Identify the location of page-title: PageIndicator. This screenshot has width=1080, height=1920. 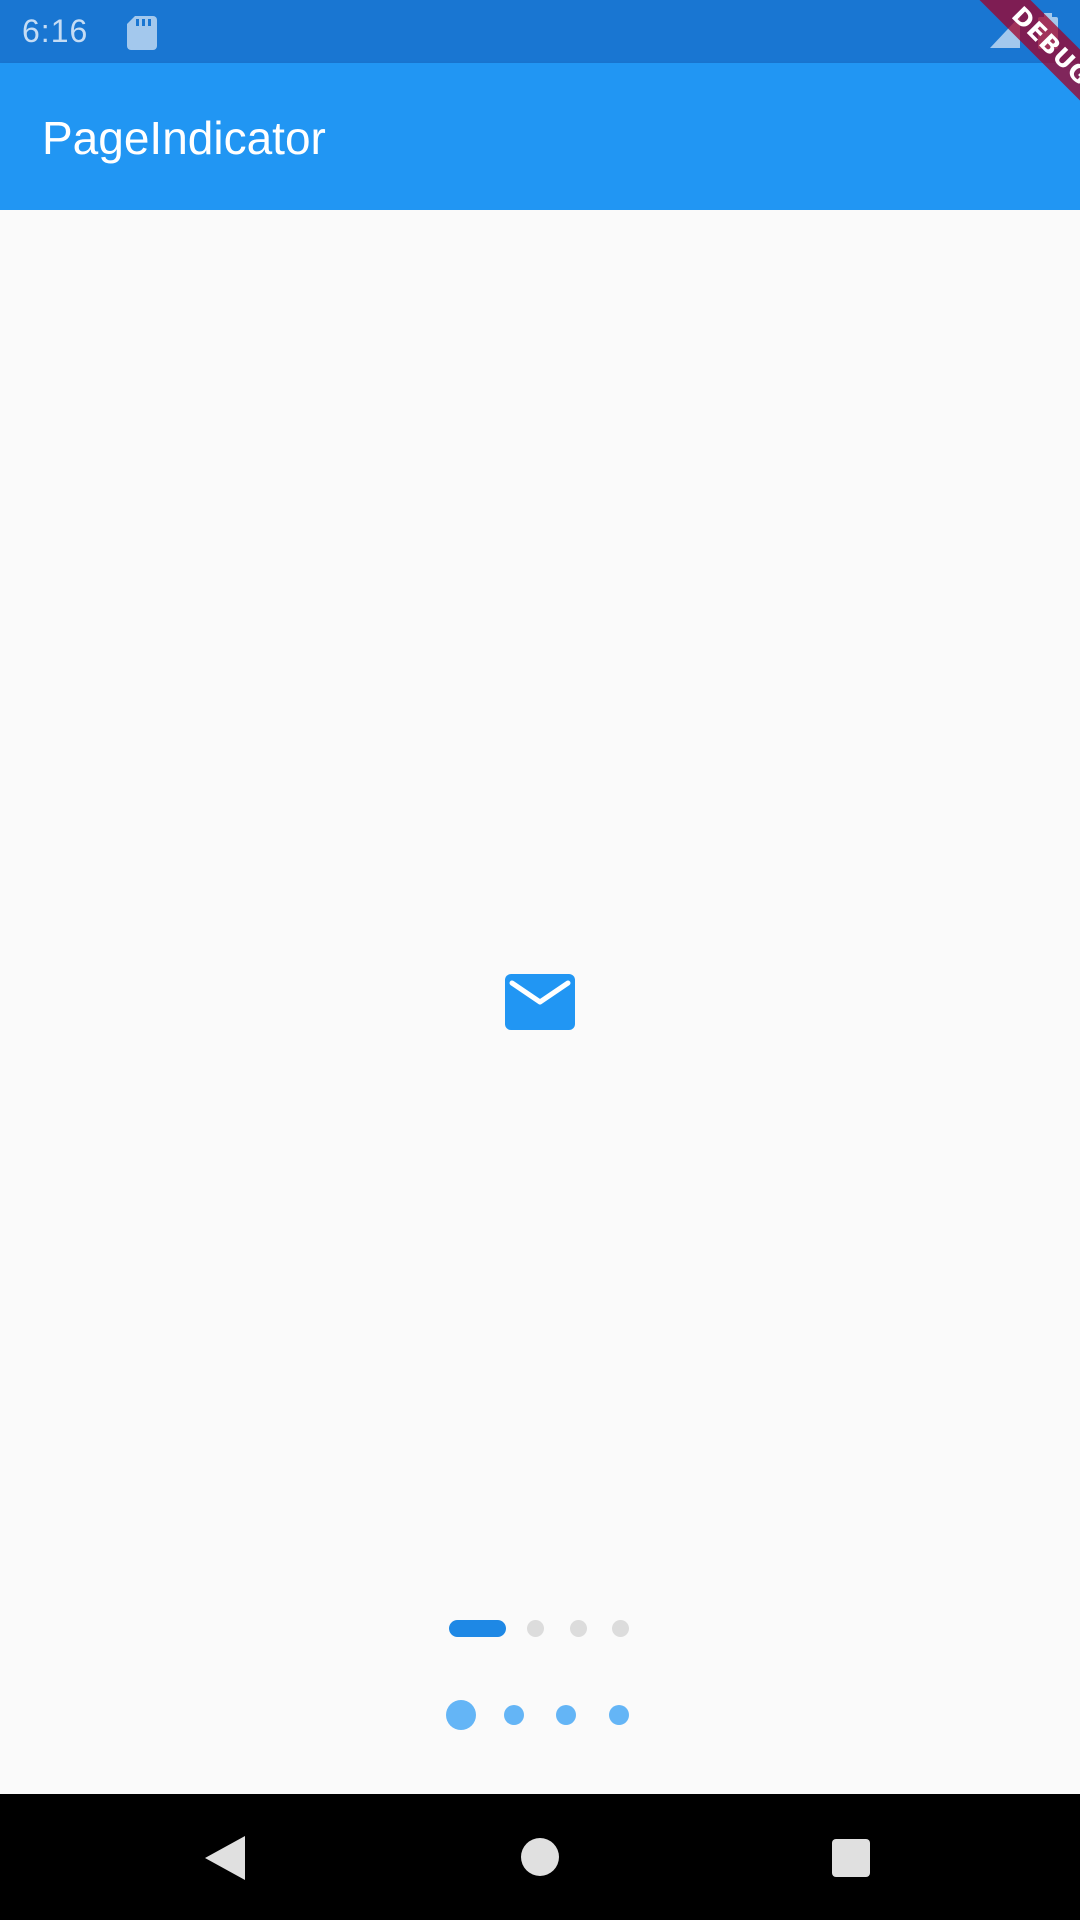
(184, 138).